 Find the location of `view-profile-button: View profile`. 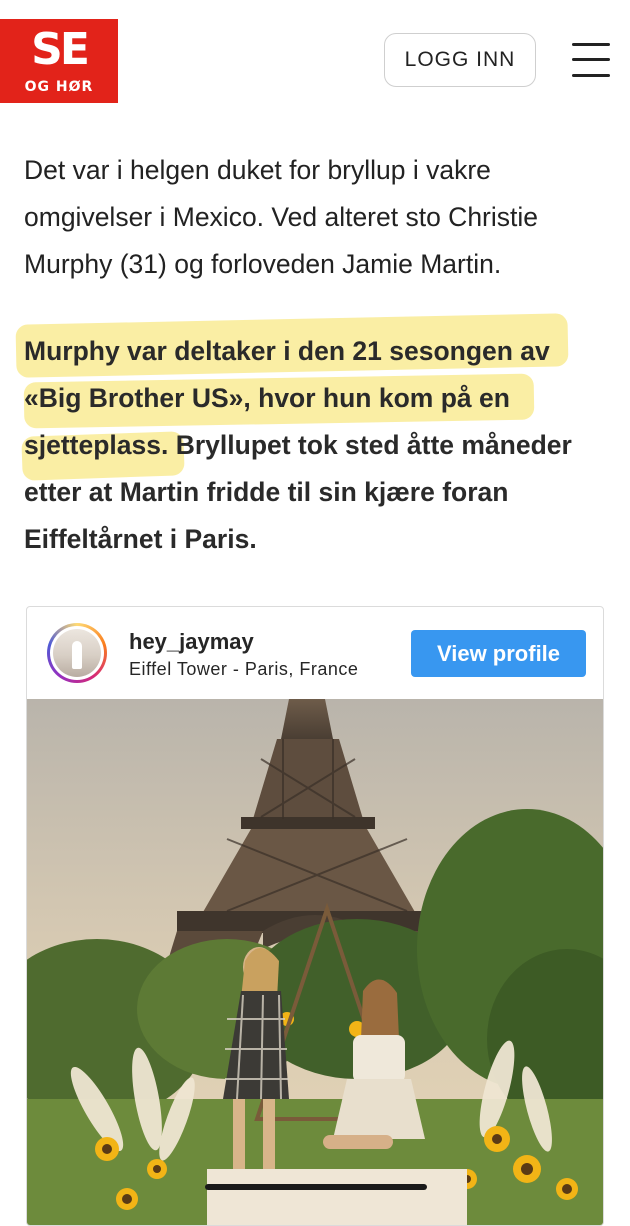

view-profile-button: View profile is located at coordinates (498, 653).